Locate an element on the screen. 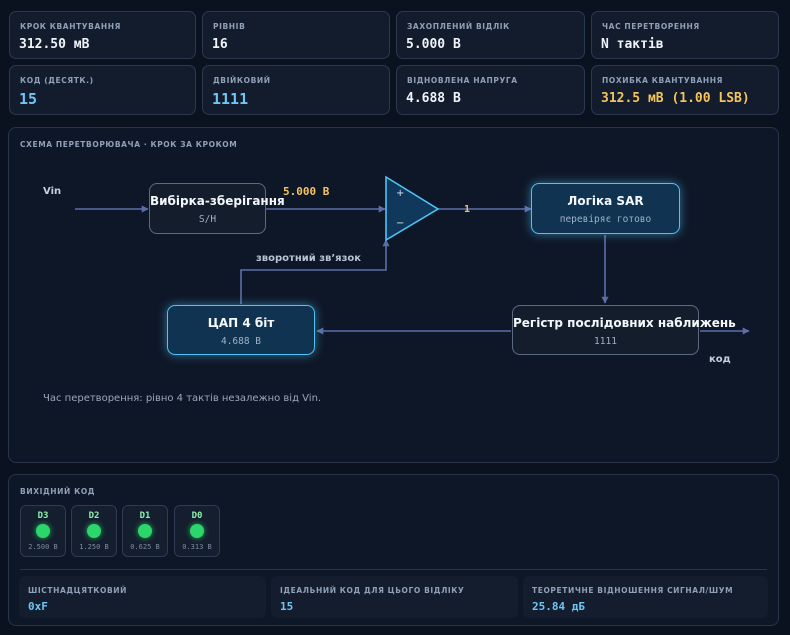 The width and height of the screenshot is (790, 635). stat-value: 15 is located at coordinates (28, 99).